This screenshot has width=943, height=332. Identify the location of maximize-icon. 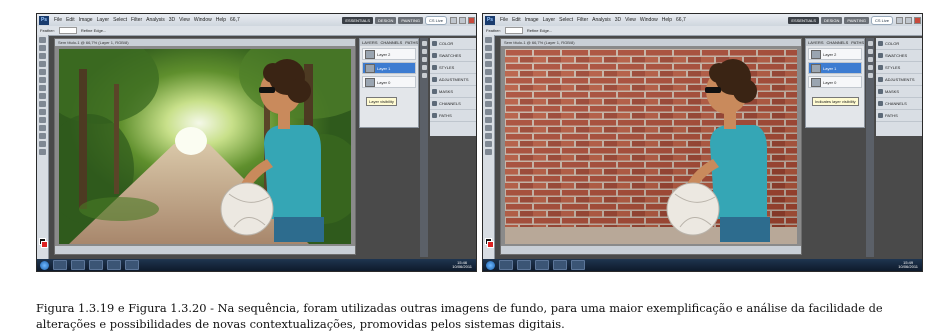
(462, 20).